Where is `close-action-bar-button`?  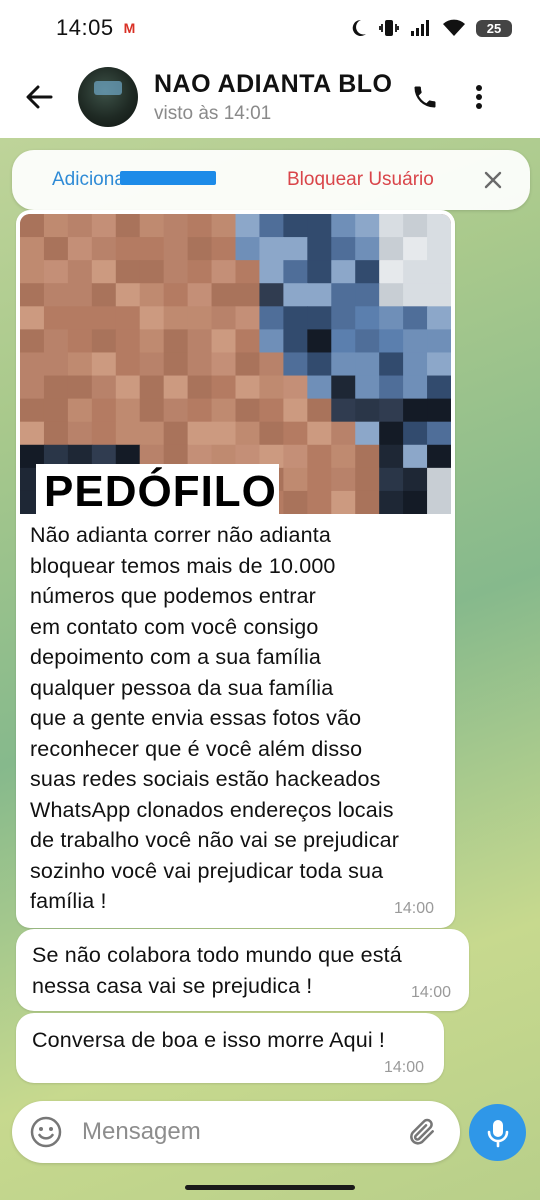
close-action-bar-button is located at coordinates (493, 180).